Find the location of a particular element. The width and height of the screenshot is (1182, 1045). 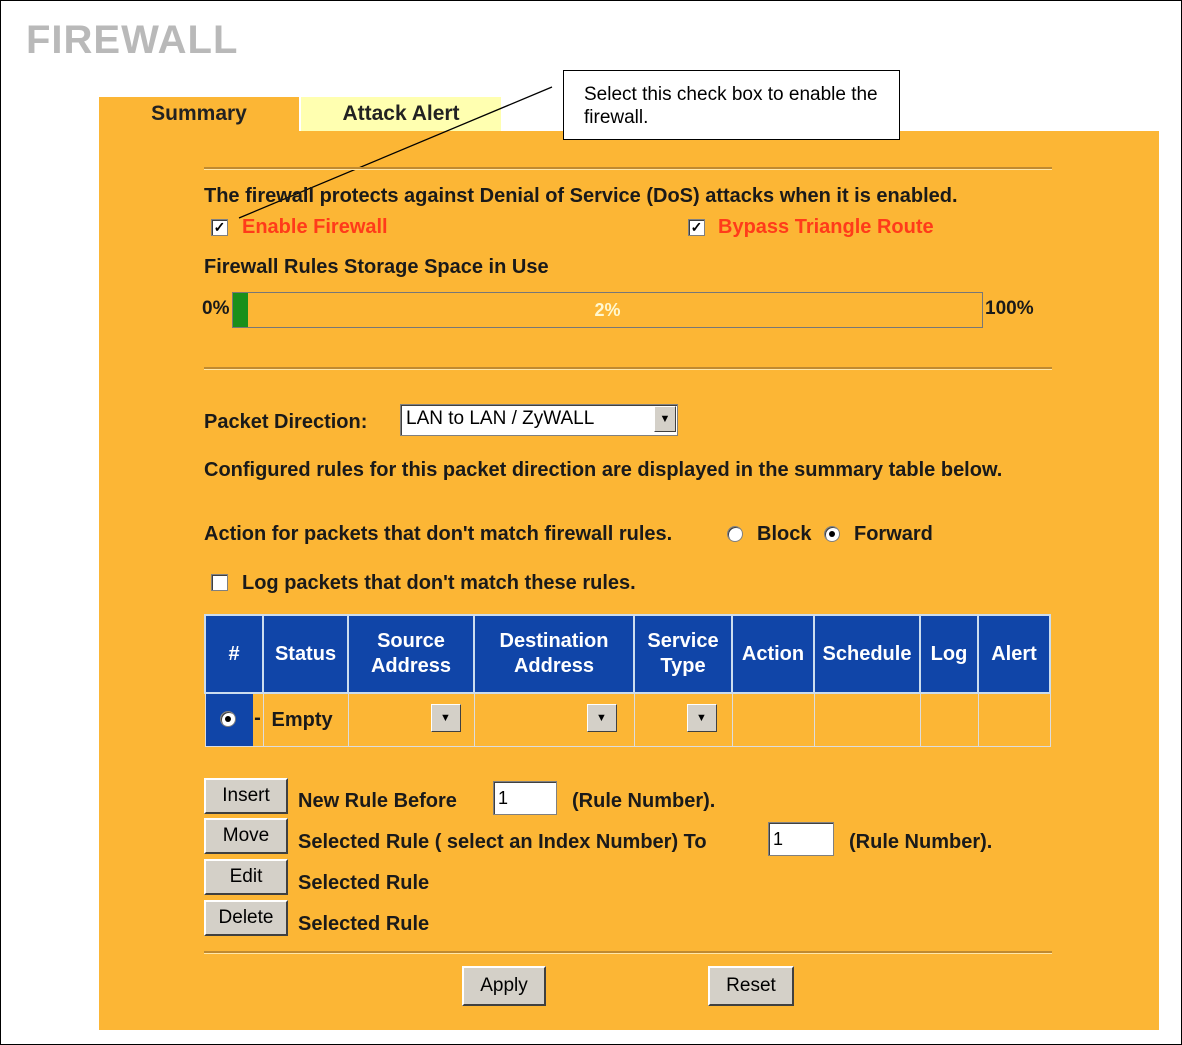

apply-button: Apply is located at coordinates (504, 986).